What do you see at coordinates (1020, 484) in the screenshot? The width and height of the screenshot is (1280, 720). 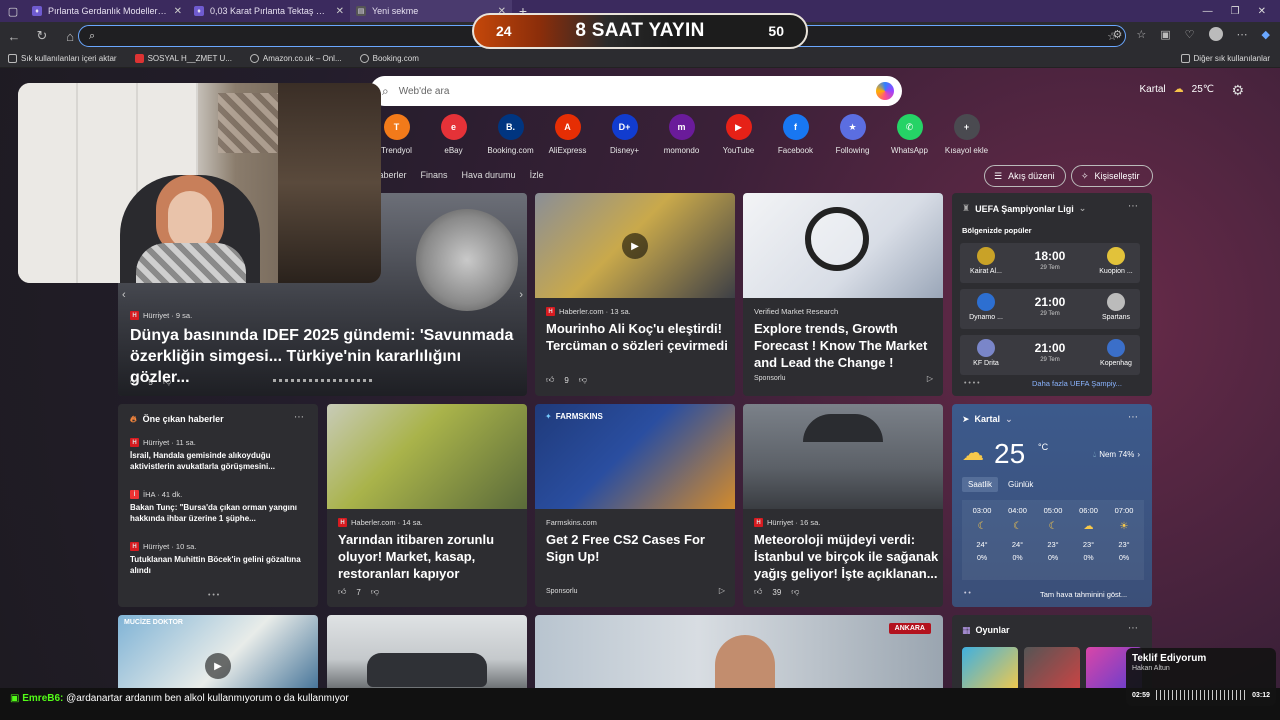 I see `tab-daily: Günlük` at bounding box center [1020, 484].